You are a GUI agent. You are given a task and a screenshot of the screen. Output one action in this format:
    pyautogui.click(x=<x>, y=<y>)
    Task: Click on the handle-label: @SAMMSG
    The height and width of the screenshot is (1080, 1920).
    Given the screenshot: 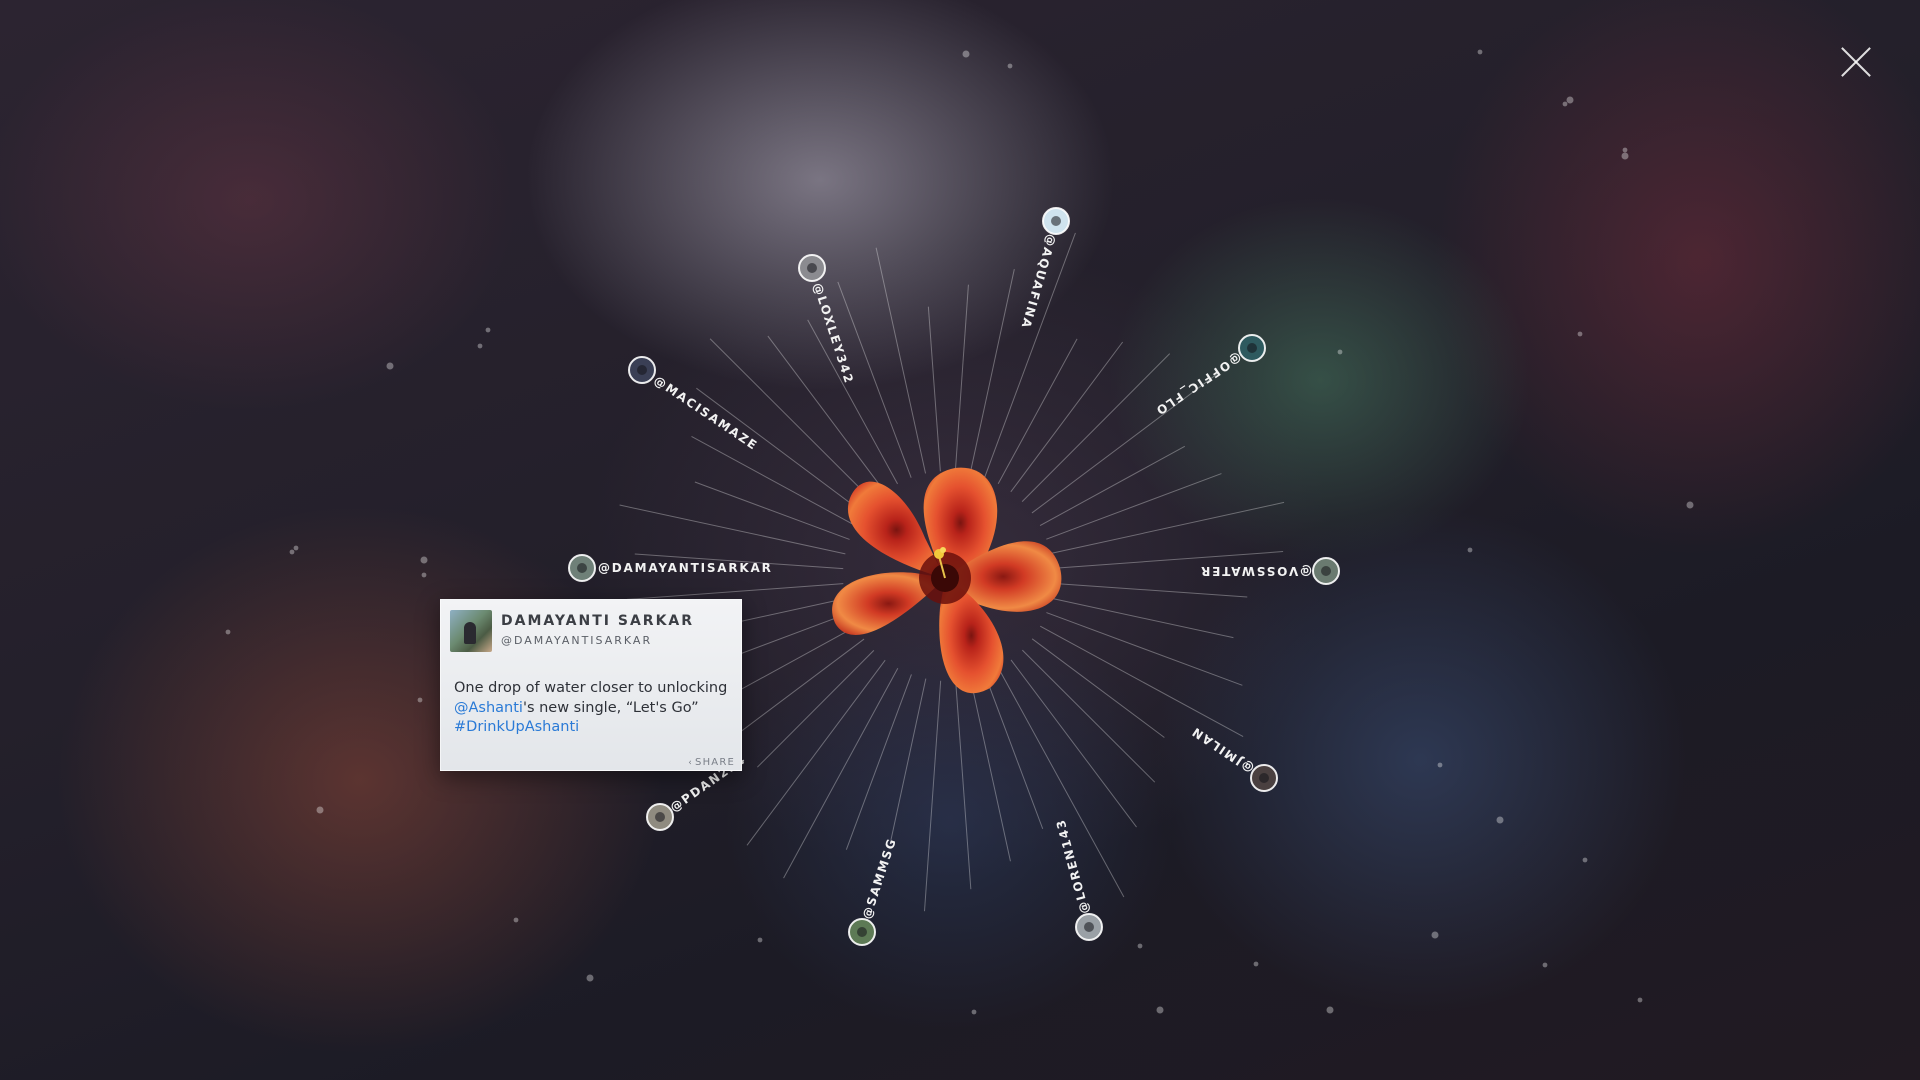 What is the action you would take?
    pyautogui.click(x=880, y=878)
    